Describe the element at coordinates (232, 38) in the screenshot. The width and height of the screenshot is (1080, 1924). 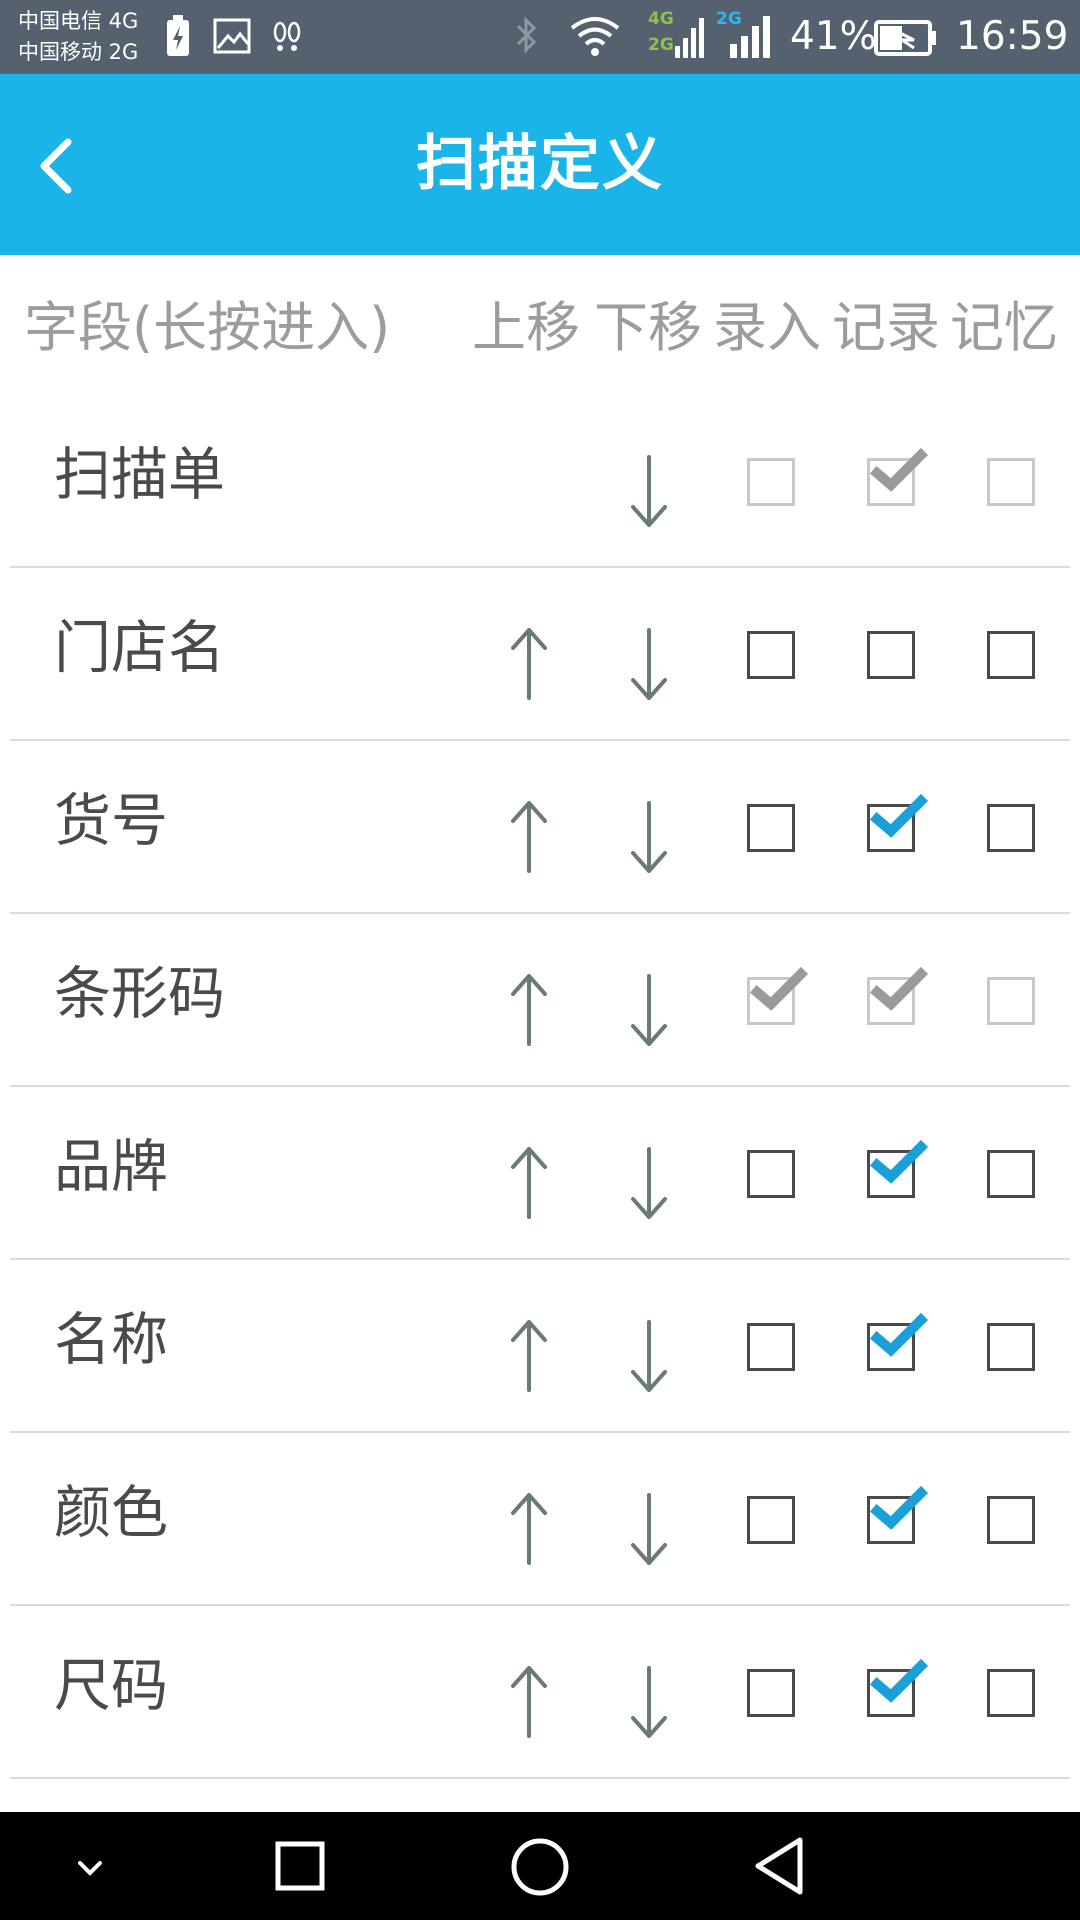
I see `gallery-icon` at that location.